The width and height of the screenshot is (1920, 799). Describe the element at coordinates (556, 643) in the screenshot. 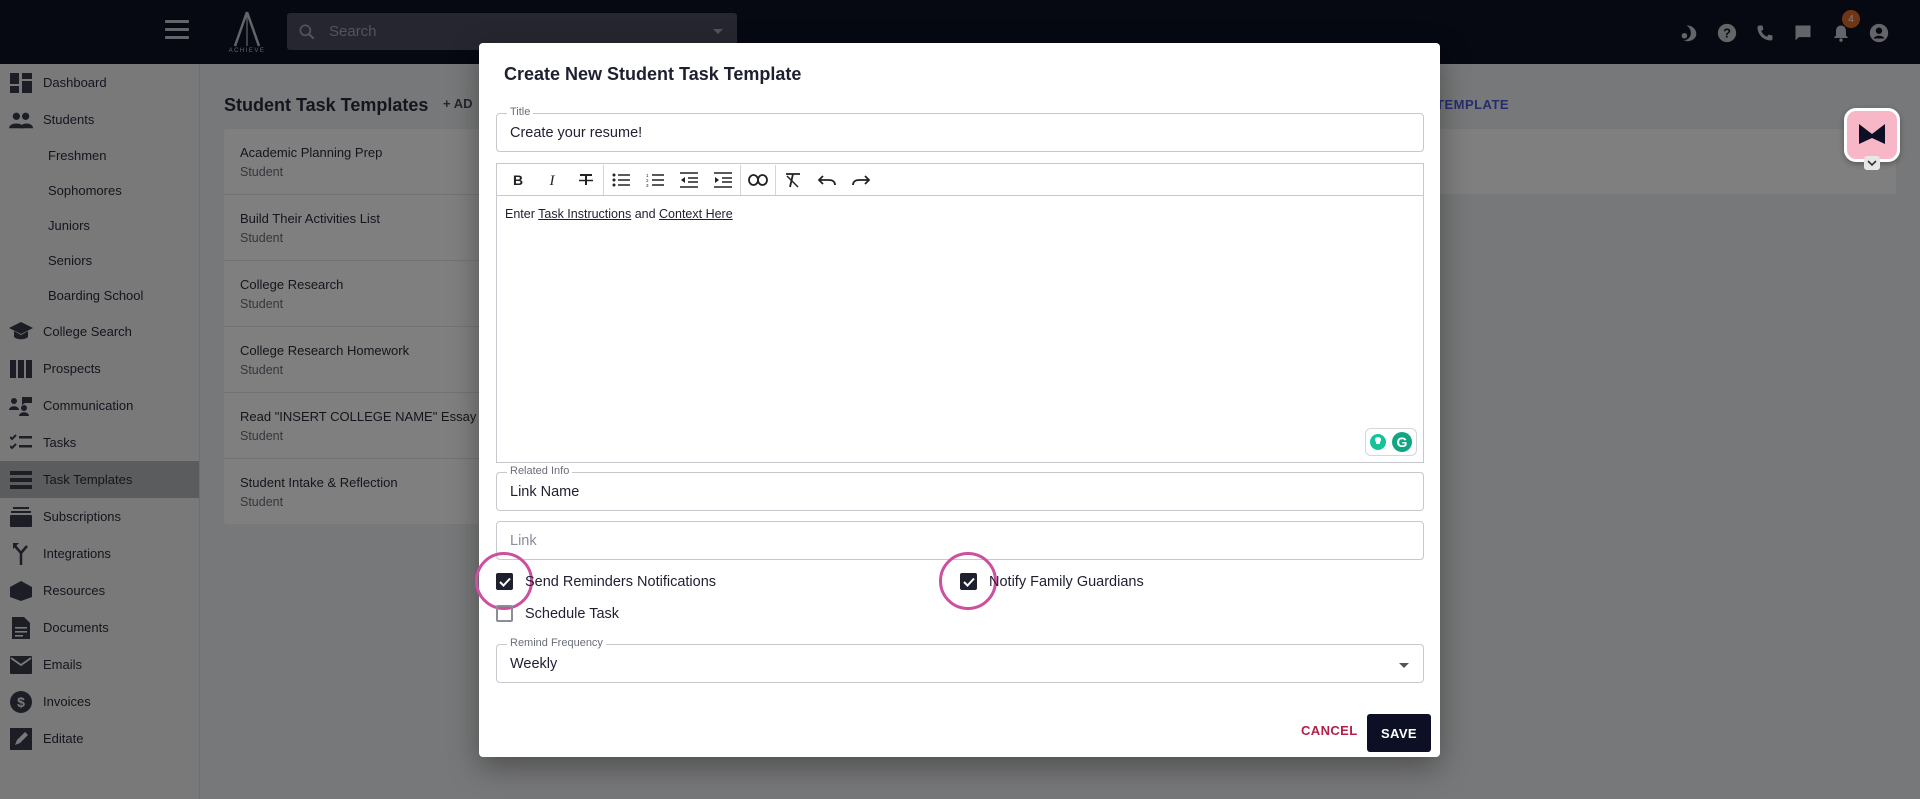

I see `remind-frequency-label: Remind Frequency` at that location.